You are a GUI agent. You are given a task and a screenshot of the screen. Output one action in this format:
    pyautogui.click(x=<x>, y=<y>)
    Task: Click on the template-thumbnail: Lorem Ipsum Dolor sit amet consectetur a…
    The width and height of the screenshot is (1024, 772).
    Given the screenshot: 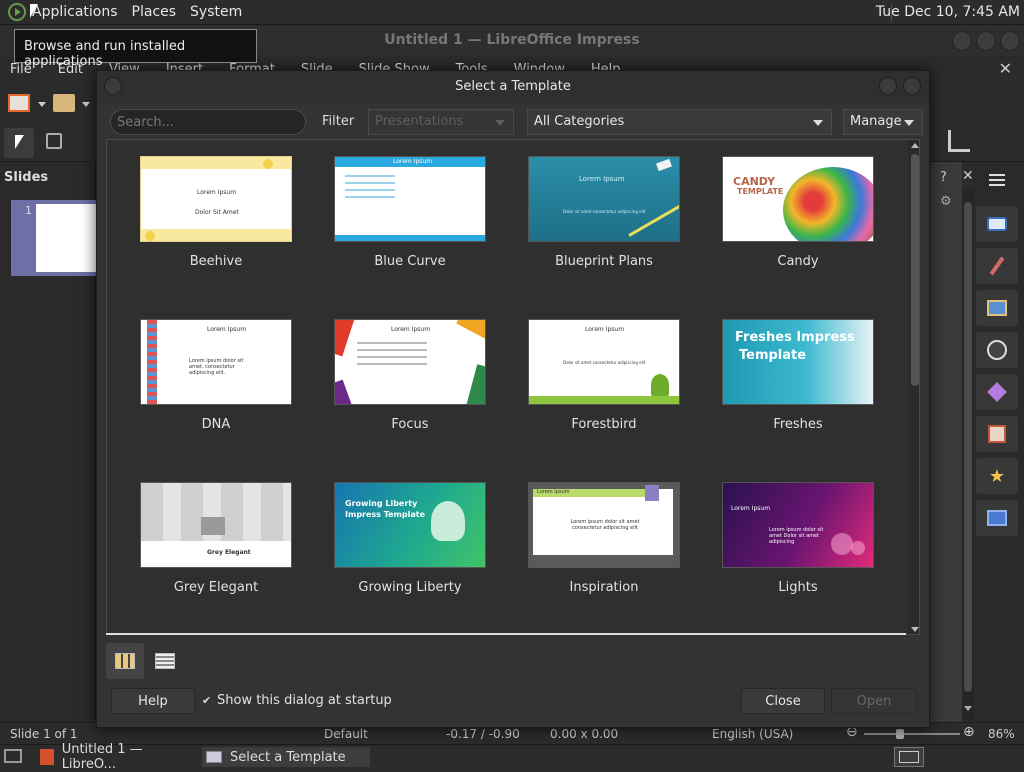 What is the action you would take?
    pyautogui.click(x=604, y=199)
    